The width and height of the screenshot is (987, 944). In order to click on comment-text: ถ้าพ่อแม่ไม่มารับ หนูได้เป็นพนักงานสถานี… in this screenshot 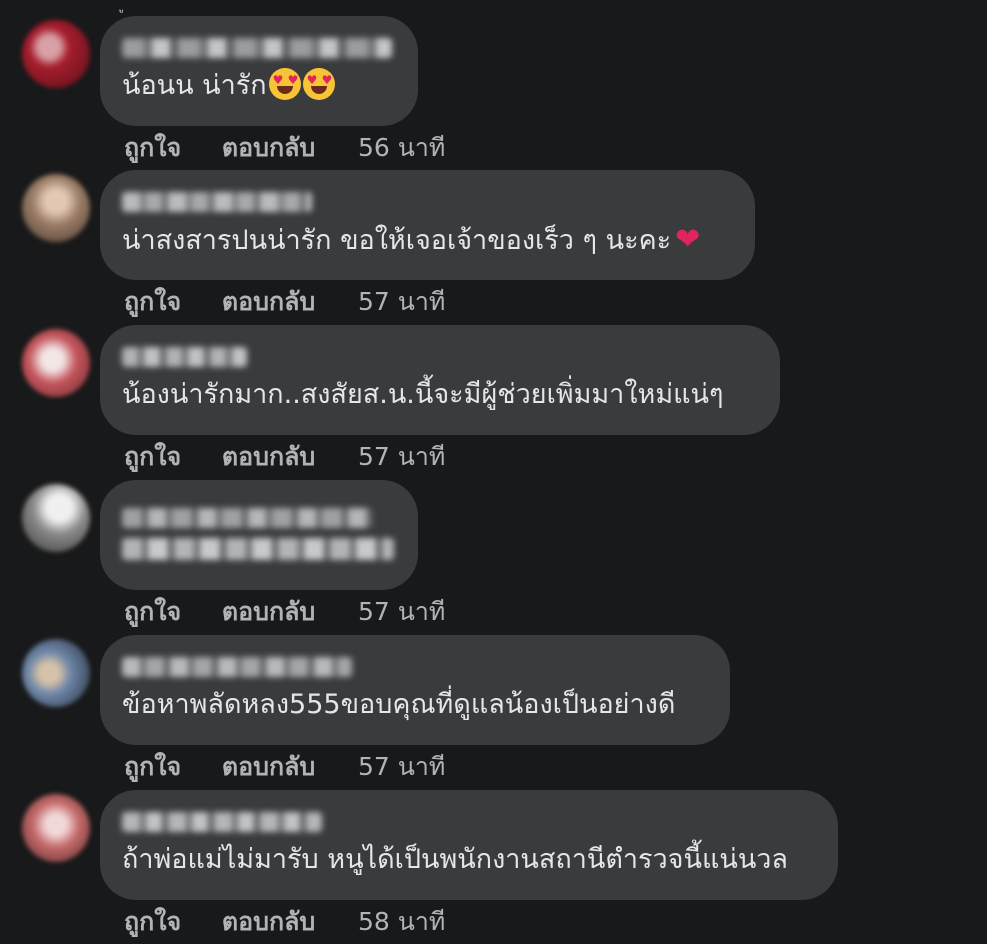, I will do `click(467, 860)`.